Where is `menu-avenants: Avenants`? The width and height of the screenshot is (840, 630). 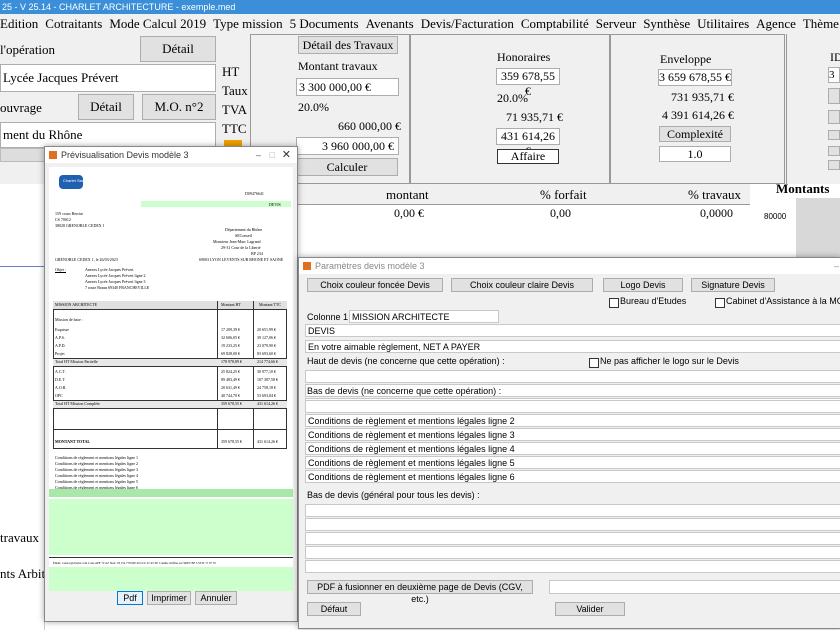
menu-avenants: Avenants is located at coordinates (390, 23).